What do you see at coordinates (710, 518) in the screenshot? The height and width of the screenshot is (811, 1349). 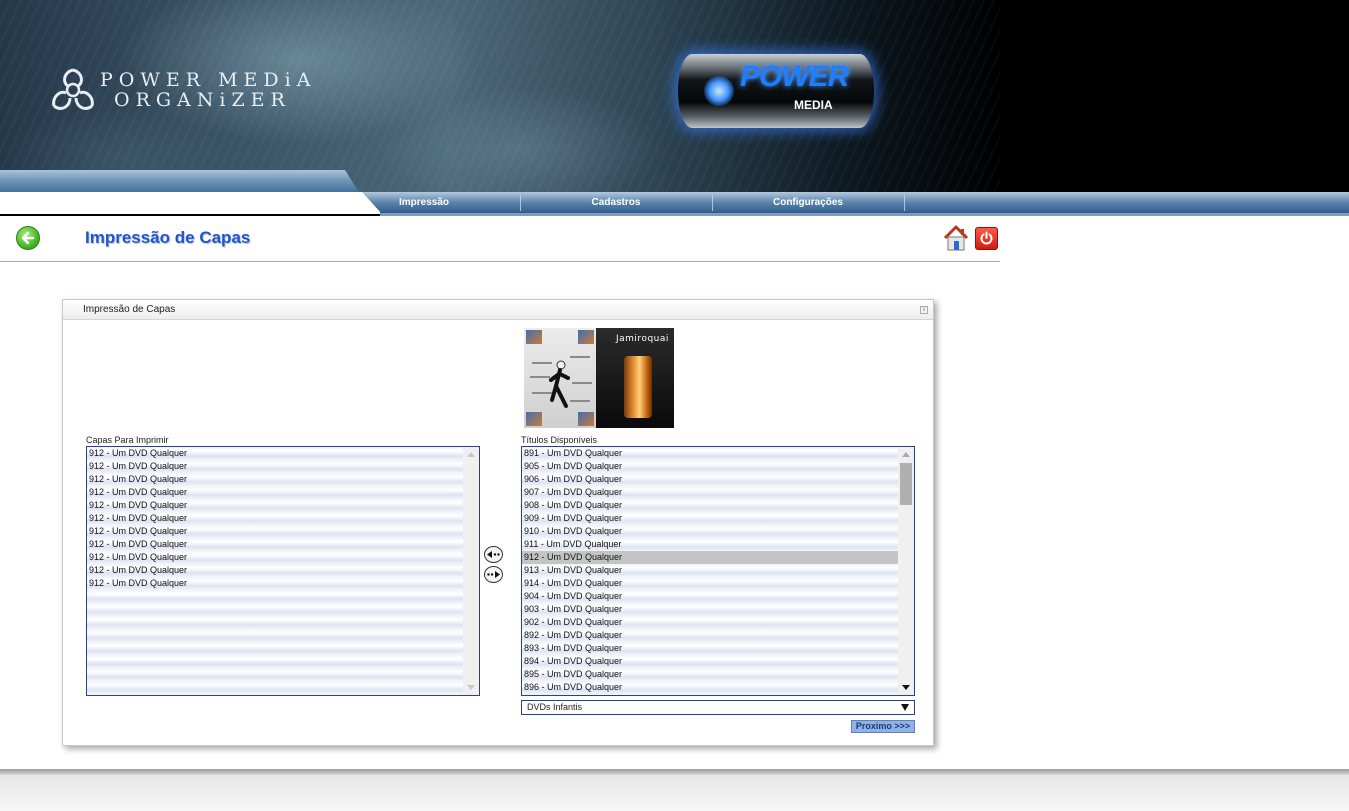 I see `list-item: 909 - Um DVD Qualquer` at bounding box center [710, 518].